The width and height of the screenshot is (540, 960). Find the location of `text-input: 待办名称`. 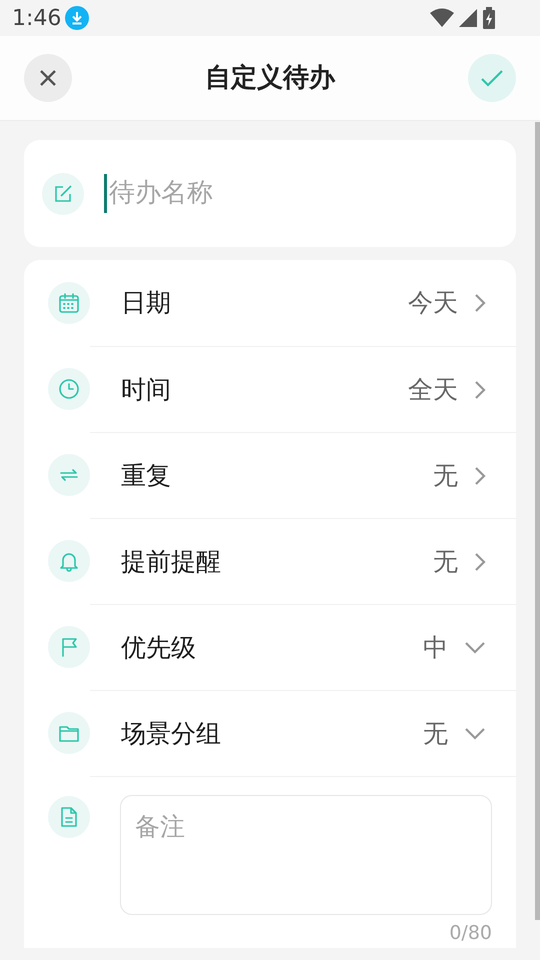

text-input: 待办名称 is located at coordinates (300, 193).